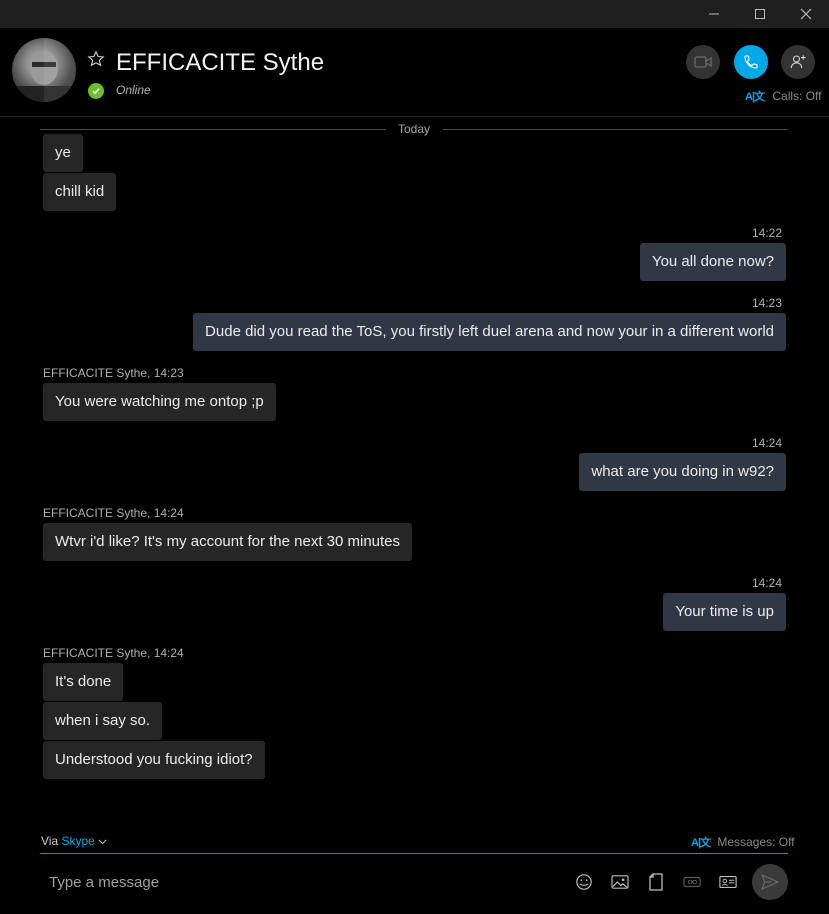 This screenshot has width=829, height=914. I want to click on add-people-button, so click(798, 62).